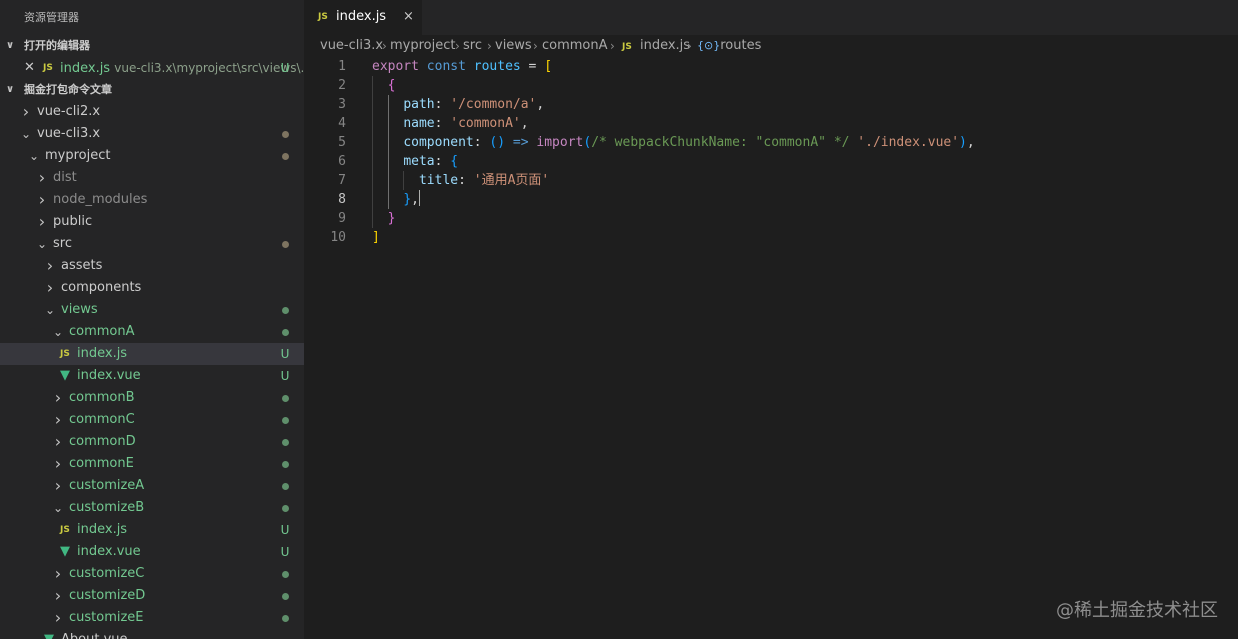 The width and height of the screenshot is (1238, 639). I want to click on tree-folder: › commonD, so click(152, 442).